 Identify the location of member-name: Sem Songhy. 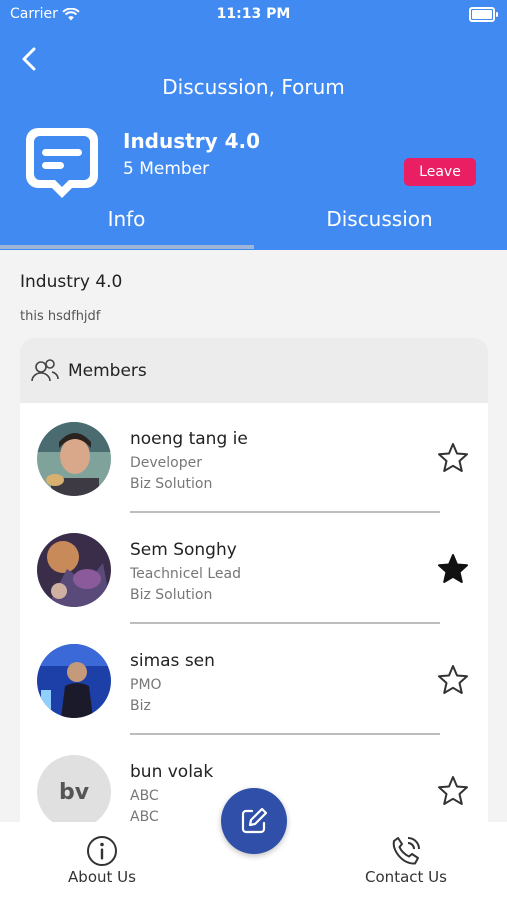
(183, 550).